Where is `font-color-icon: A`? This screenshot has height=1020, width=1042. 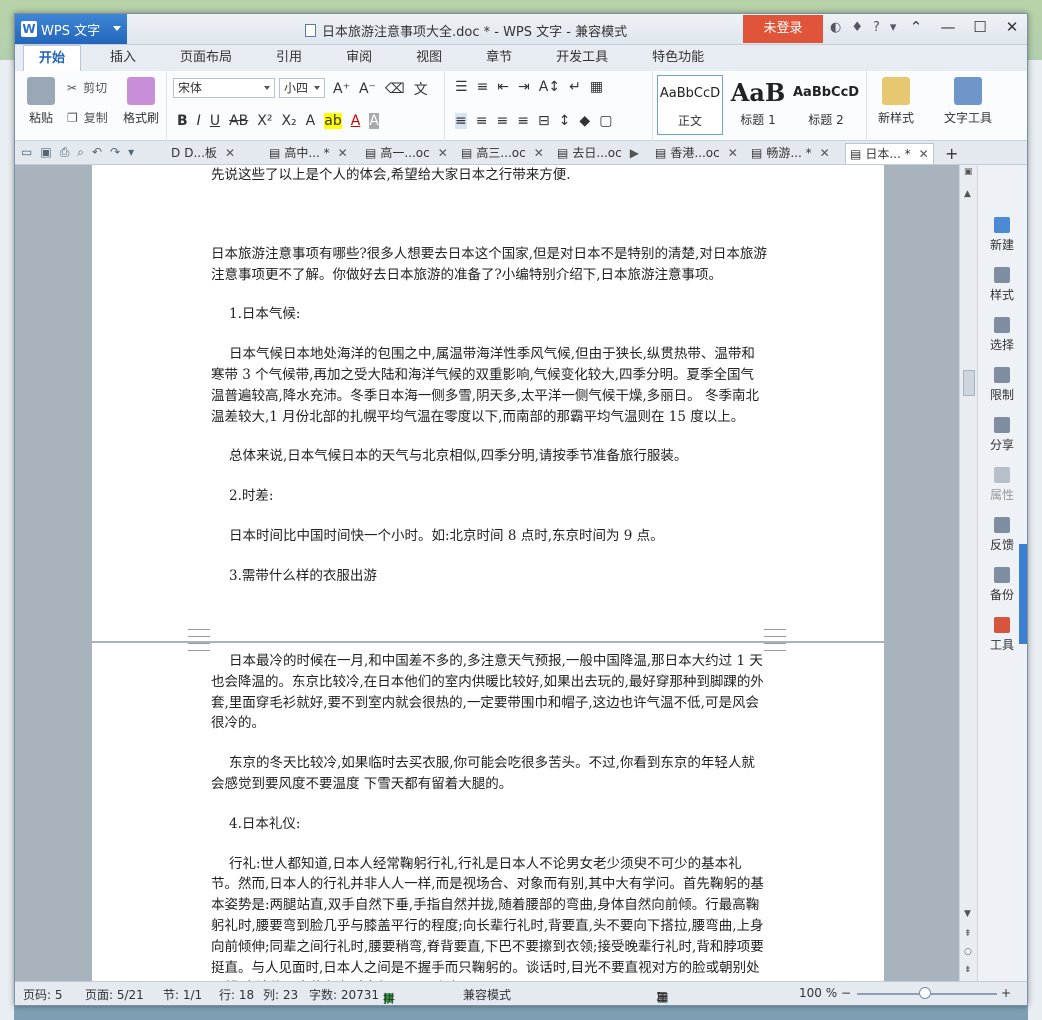 font-color-icon: A is located at coordinates (356, 121).